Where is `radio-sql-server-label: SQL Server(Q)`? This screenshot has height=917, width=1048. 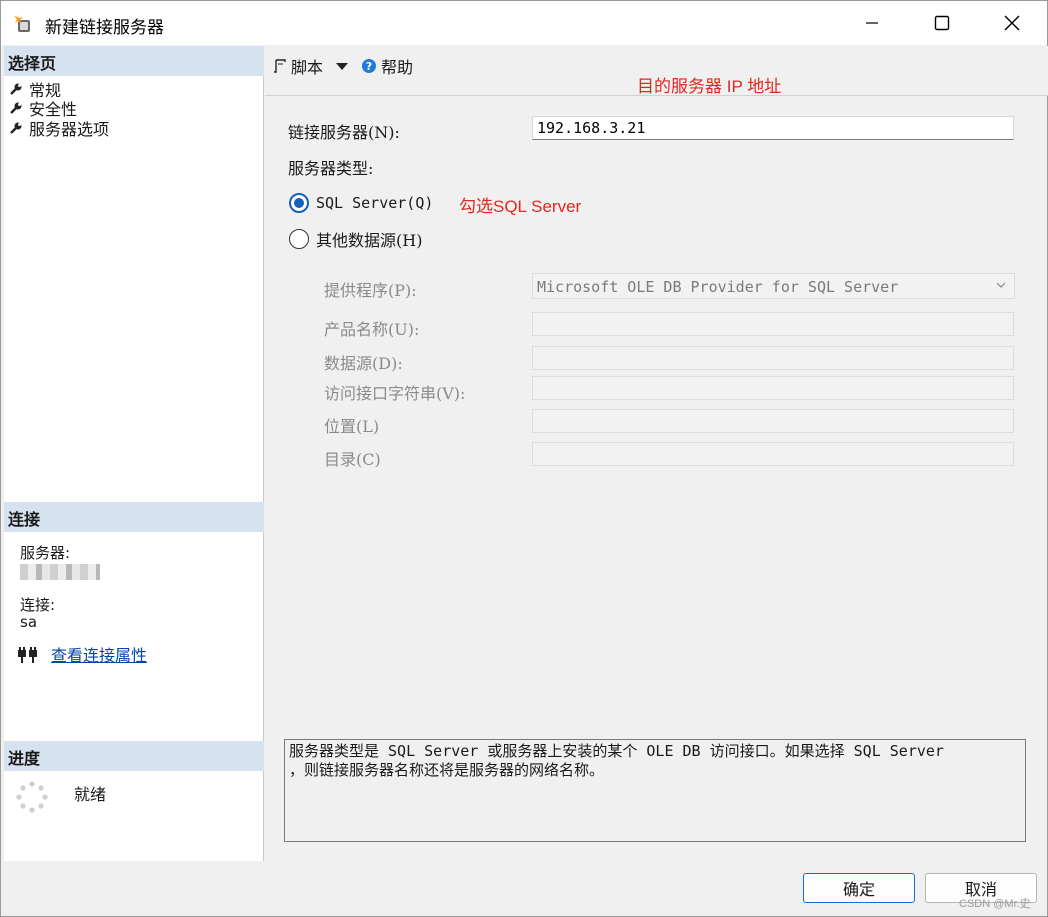 radio-sql-server-label: SQL Server(Q) is located at coordinates (375, 203).